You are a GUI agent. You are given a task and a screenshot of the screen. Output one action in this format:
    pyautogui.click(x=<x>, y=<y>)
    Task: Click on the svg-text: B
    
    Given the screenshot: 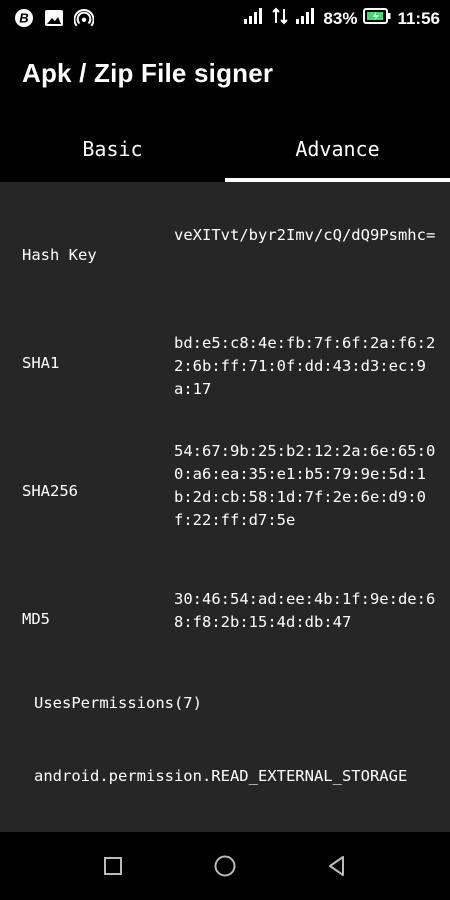 What is the action you would take?
    pyautogui.click(x=23, y=18)
    